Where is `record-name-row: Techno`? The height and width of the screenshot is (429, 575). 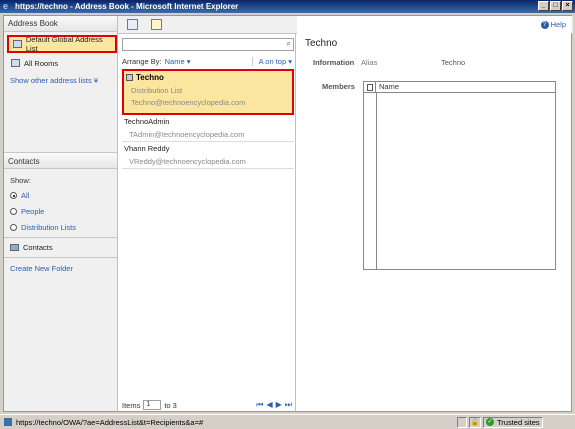 record-name-row: Techno is located at coordinates (145, 77).